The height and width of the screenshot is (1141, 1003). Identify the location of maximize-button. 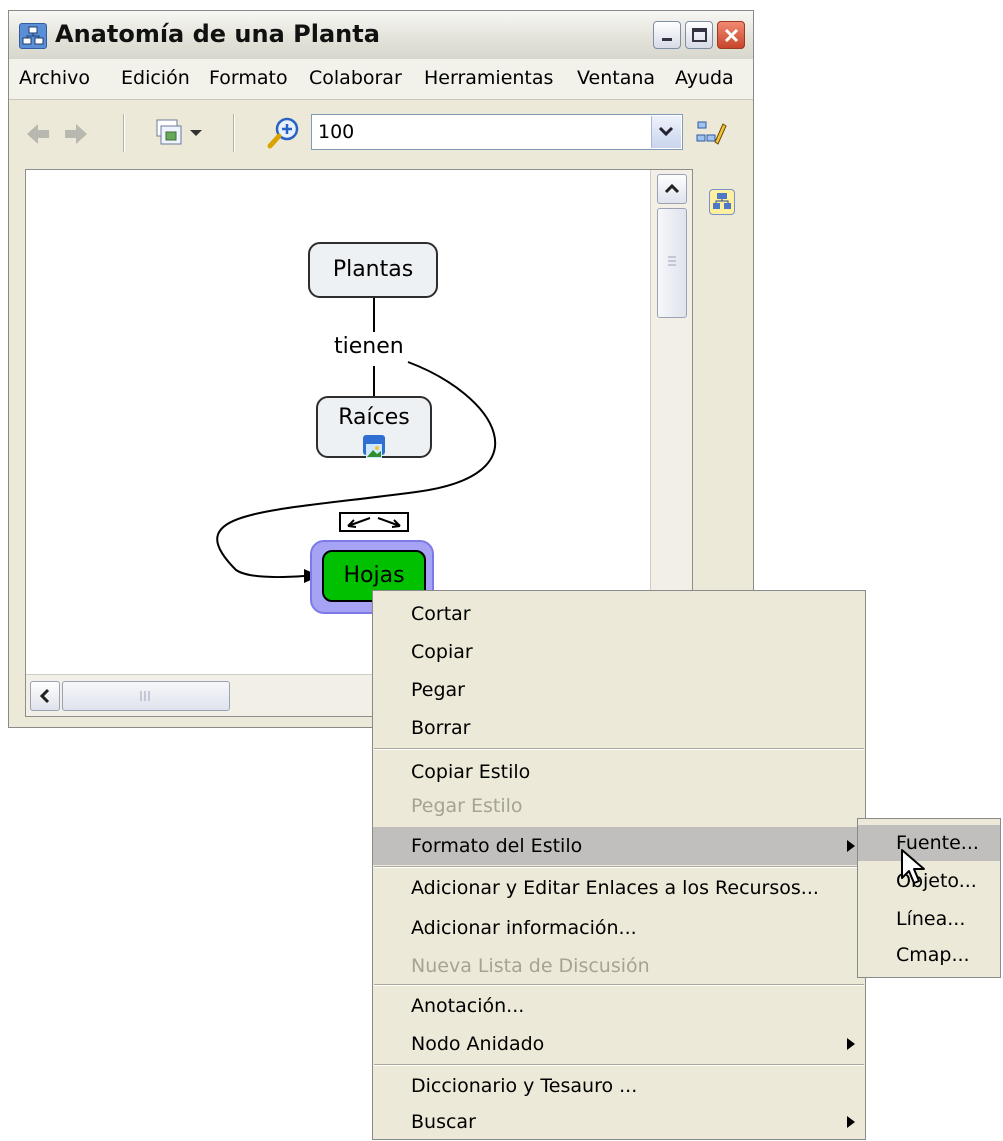
(699, 35).